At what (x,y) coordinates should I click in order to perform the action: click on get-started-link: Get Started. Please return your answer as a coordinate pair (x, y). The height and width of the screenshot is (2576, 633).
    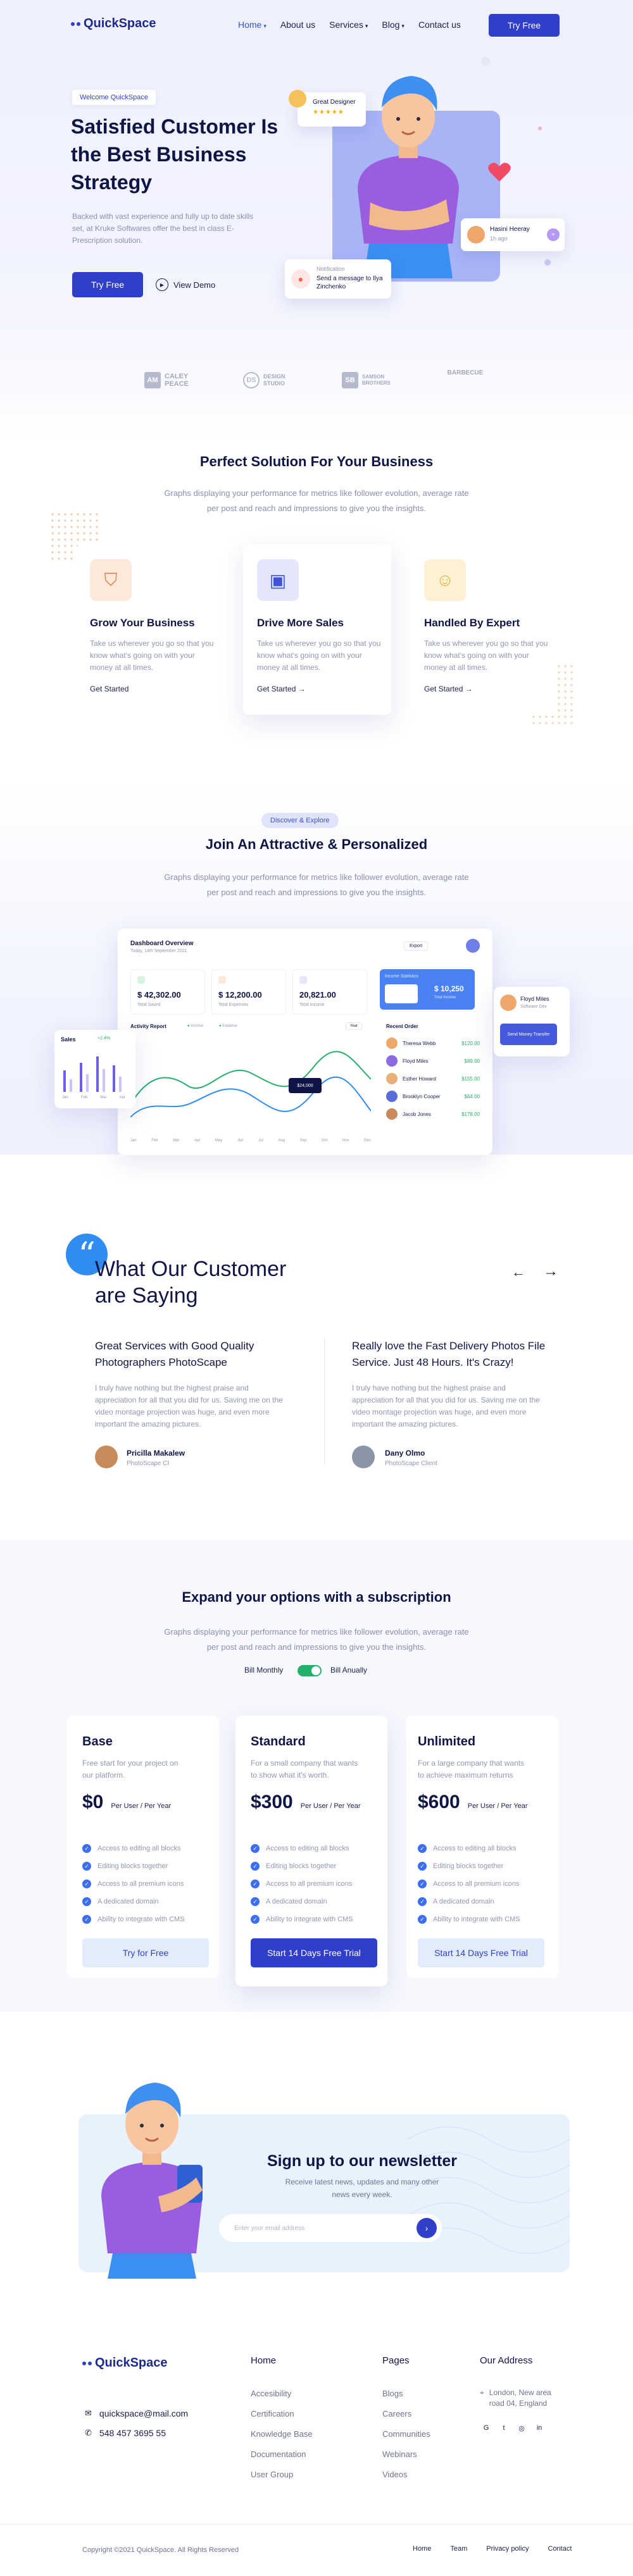
    Looking at the image, I should click on (109, 689).